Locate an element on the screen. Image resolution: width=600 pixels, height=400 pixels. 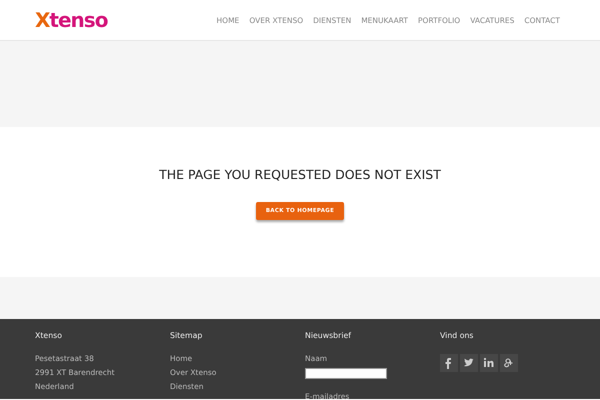
linkedin-icon is located at coordinates (489, 363).